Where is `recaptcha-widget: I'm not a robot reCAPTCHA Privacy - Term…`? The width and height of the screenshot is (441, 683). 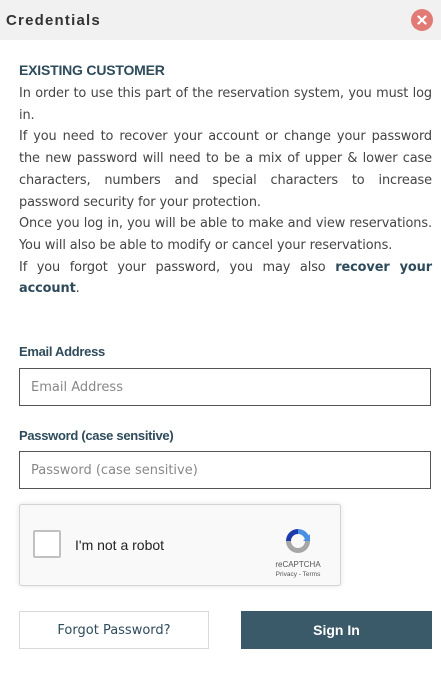
recaptcha-widget: I'm not a robot reCAPTCHA Privacy - Term… is located at coordinates (180, 545).